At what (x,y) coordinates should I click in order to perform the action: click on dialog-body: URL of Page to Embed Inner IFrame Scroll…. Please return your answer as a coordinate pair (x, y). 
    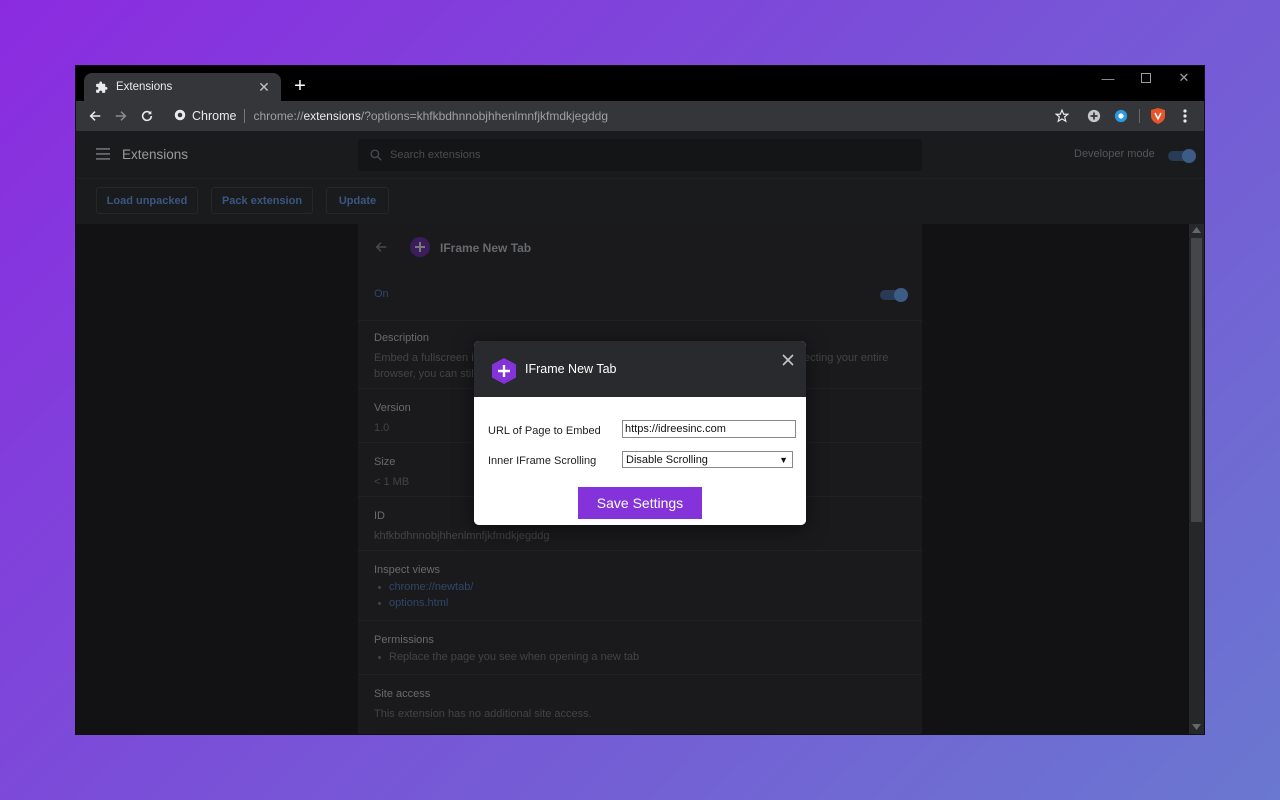
    Looking at the image, I should click on (640, 461).